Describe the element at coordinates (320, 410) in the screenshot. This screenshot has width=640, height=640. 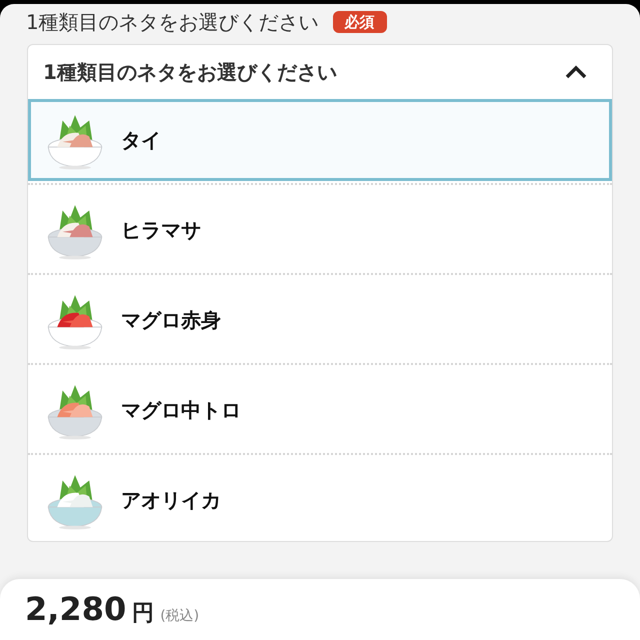
I see `option-item: マグロ中トロ` at that location.